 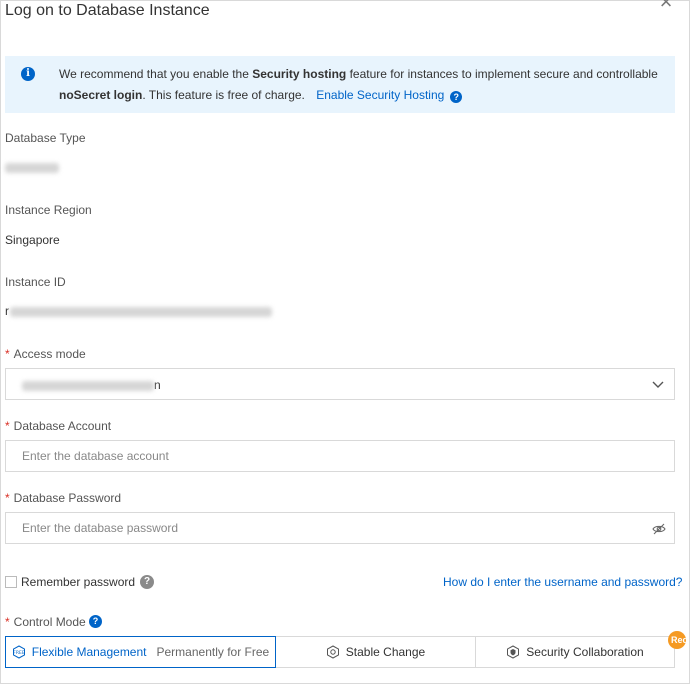 What do you see at coordinates (48, 210) in the screenshot?
I see `instance-region-label: Instance Region` at bounding box center [48, 210].